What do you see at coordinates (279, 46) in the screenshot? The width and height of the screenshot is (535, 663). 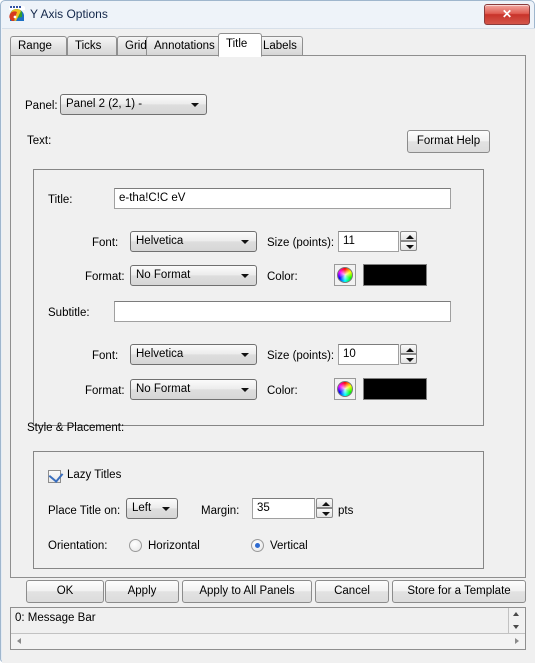 I see `tab-labels: Labels` at bounding box center [279, 46].